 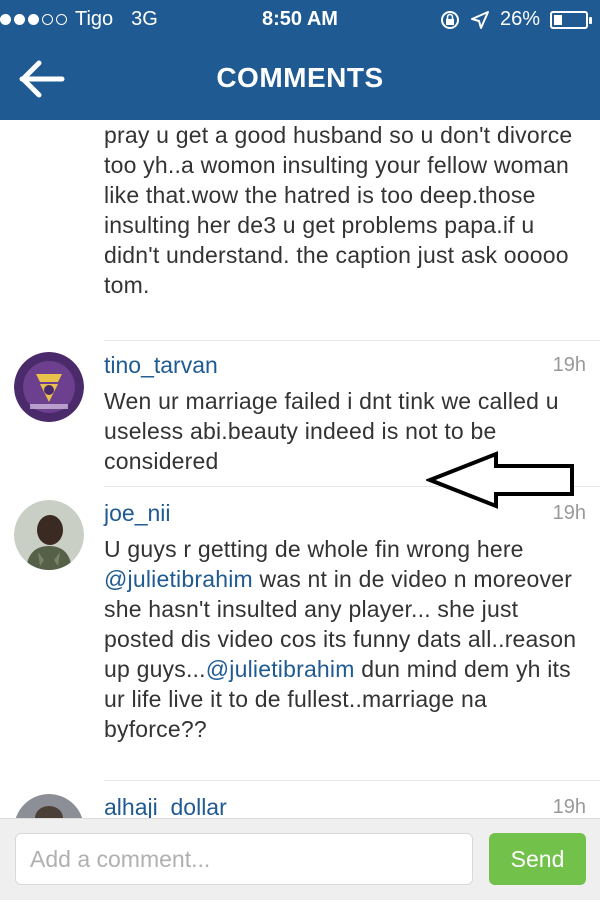 What do you see at coordinates (161, 365) in the screenshot?
I see `comment-username: tino_tarvan` at bounding box center [161, 365].